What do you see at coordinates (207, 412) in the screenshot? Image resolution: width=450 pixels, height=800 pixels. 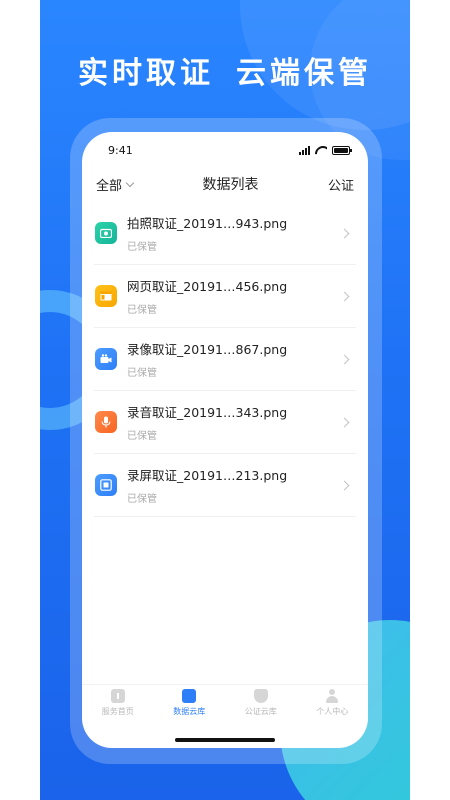 I see `file-name: 录音取证_20191…343.png` at bounding box center [207, 412].